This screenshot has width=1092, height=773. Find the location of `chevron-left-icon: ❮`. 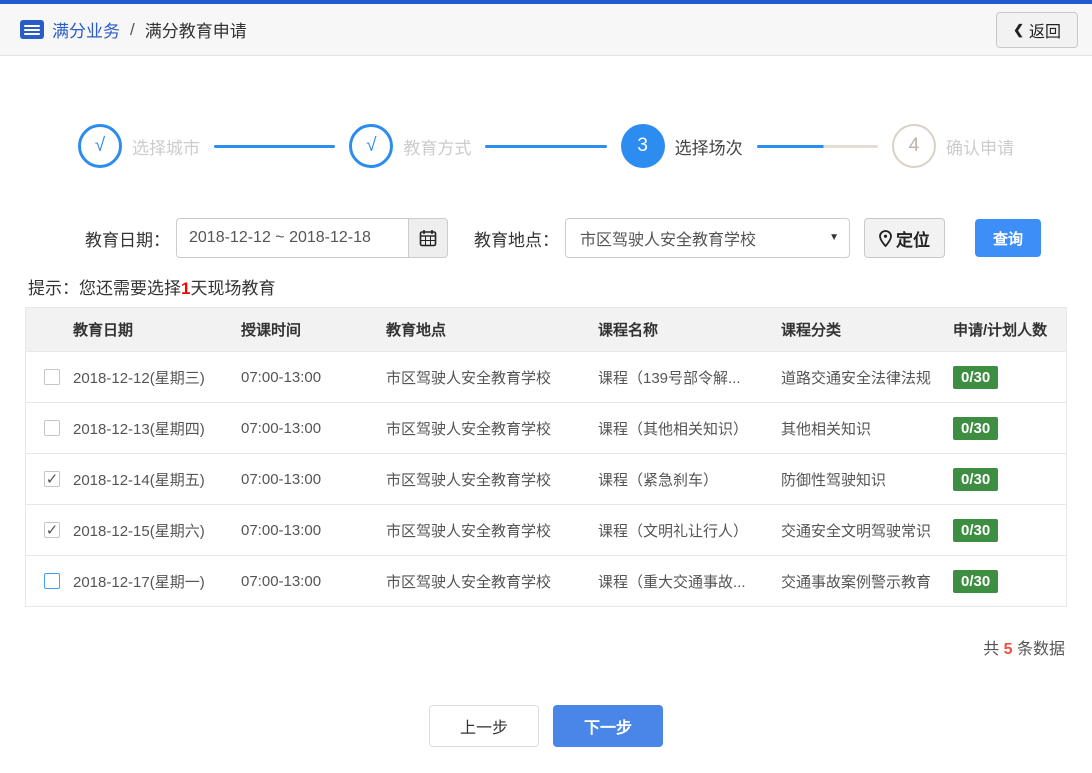

chevron-left-icon: ❮ is located at coordinates (1018, 29).